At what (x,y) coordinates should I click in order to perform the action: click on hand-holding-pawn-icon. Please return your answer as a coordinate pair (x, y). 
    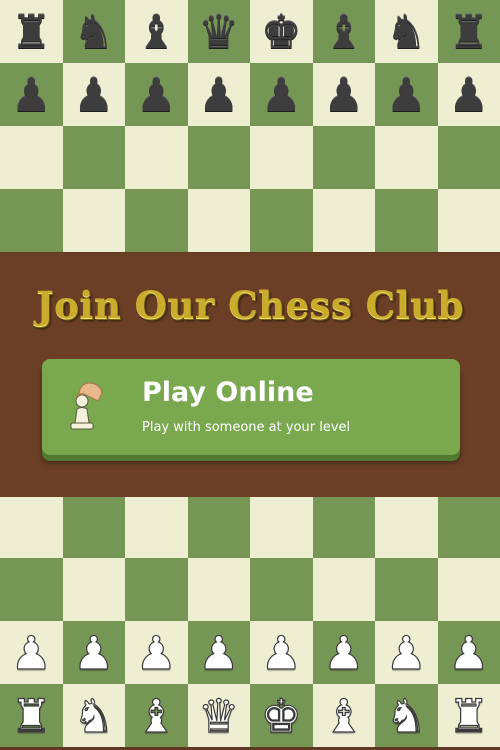
    Looking at the image, I should click on (86, 406).